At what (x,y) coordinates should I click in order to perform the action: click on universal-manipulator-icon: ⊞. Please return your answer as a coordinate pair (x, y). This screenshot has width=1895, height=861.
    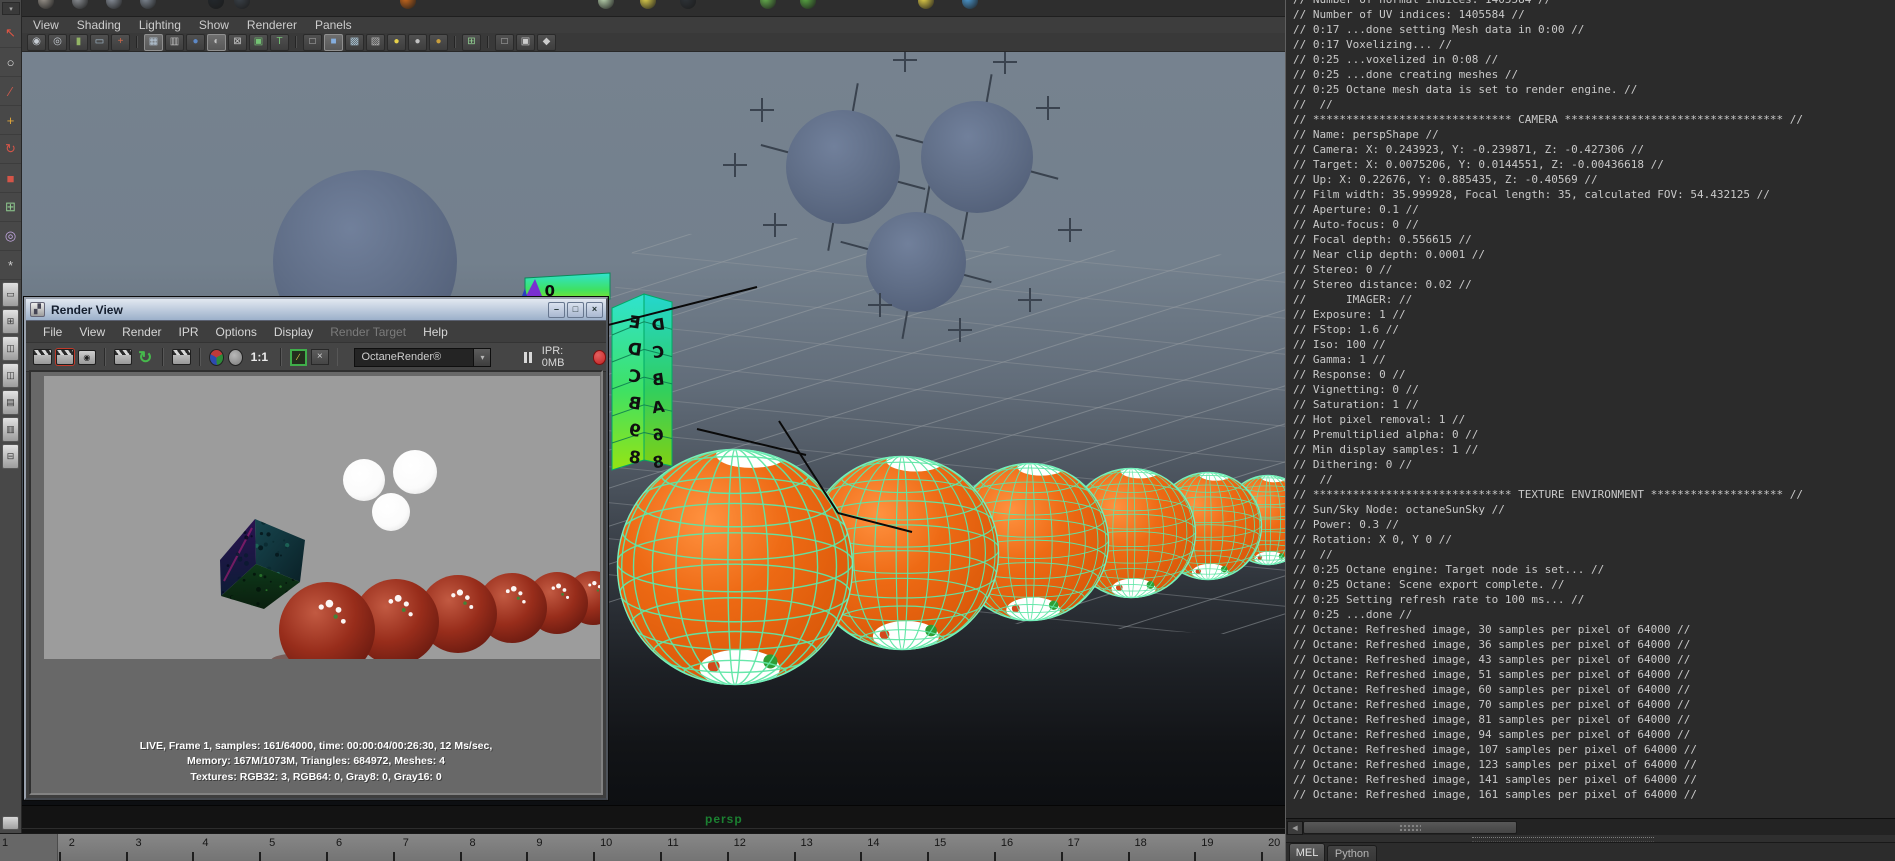
    Looking at the image, I should click on (10, 207).